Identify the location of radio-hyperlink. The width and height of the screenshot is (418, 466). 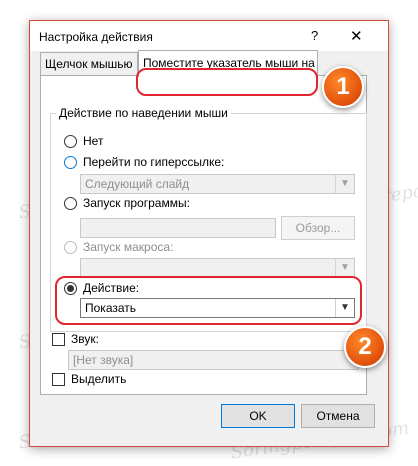
(70, 162).